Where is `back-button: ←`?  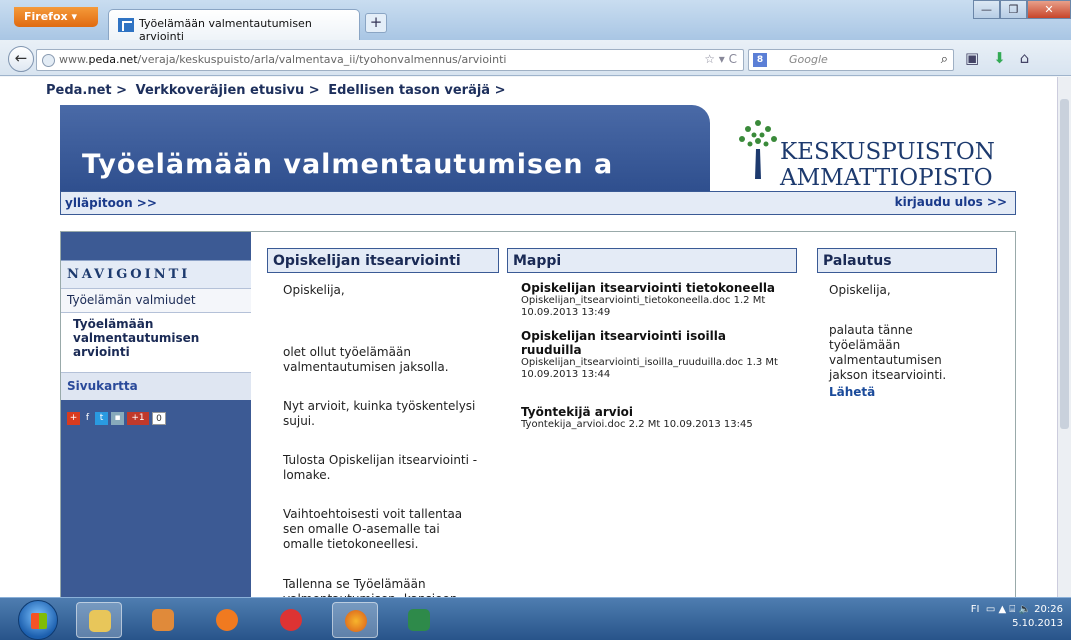
back-button: ← is located at coordinates (21, 59).